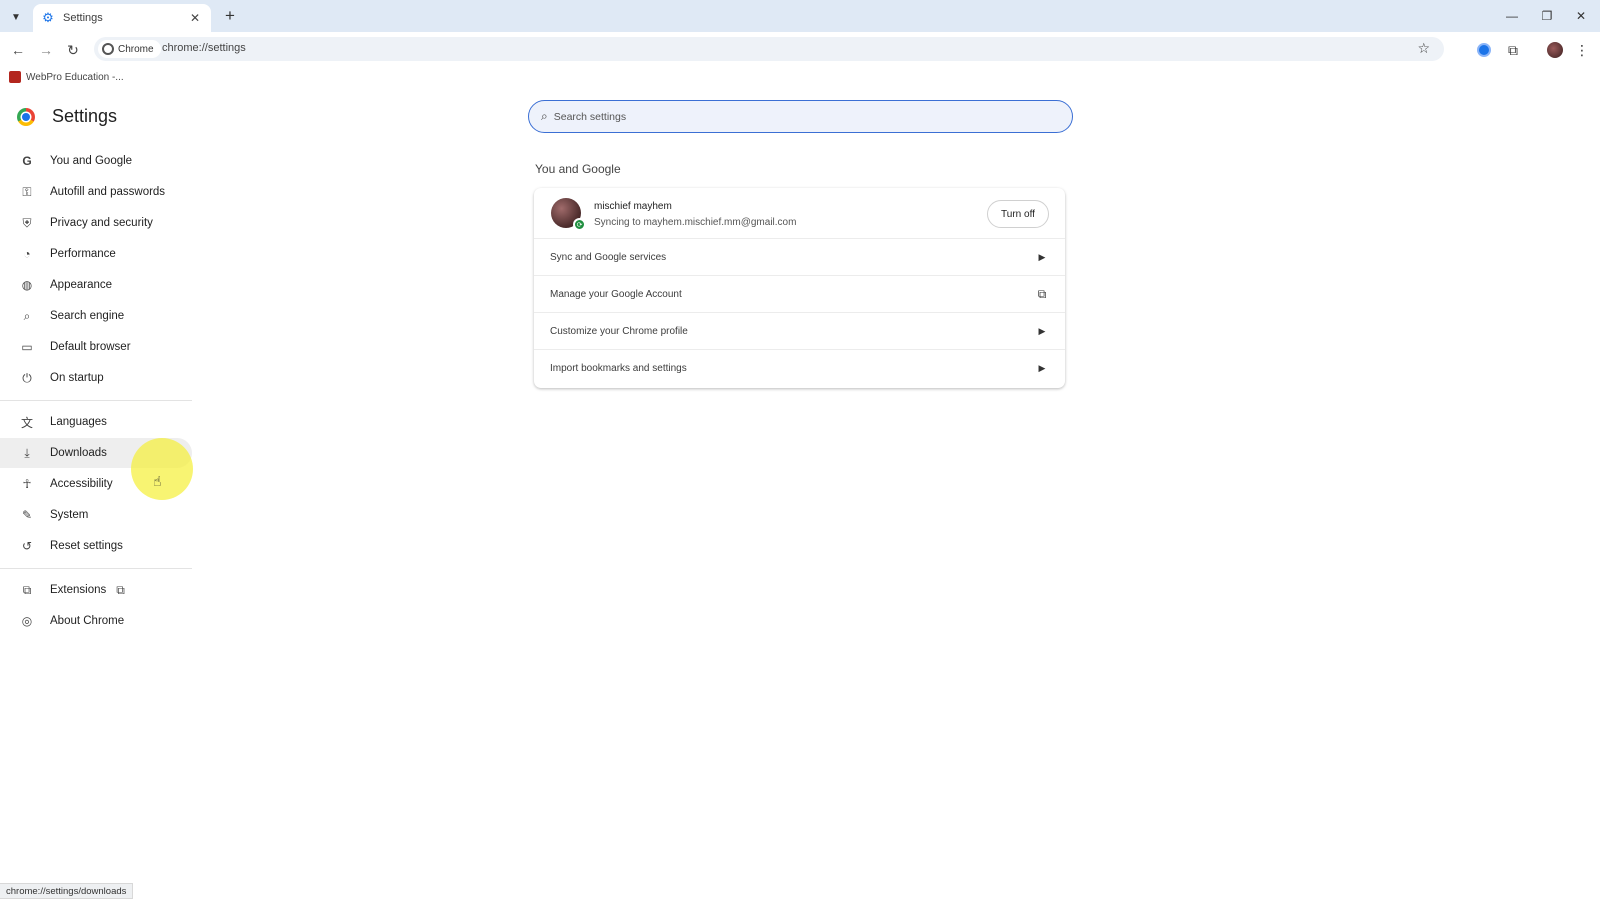 This screenshot has width=1600, height=900. What do you see at coordinates (96, 515) in the screenshot?
I see `sidebar-item-system: ✎ System` at bounding box center [96, 515].